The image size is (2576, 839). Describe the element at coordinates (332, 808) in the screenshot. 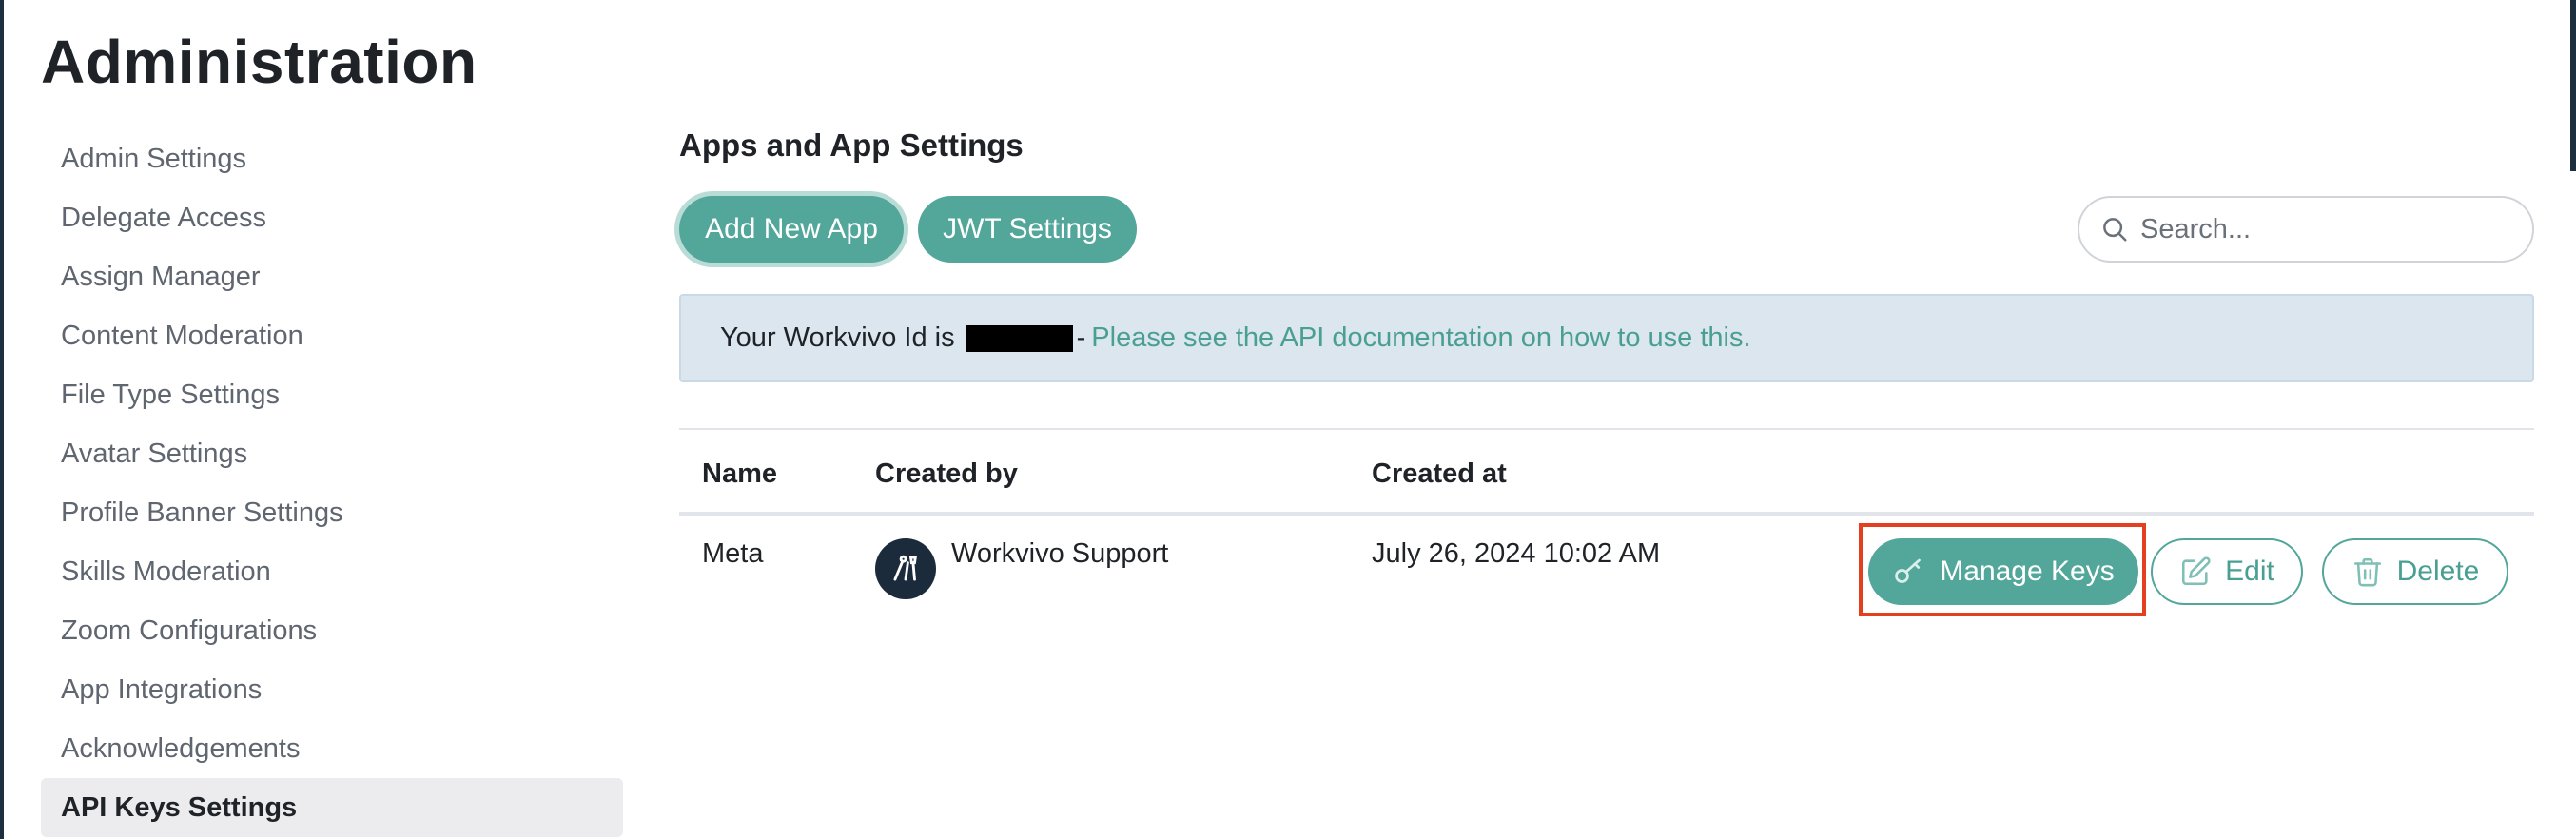

I see `sidebar-item-api-keys-settings: API Keys Settings` at that location.